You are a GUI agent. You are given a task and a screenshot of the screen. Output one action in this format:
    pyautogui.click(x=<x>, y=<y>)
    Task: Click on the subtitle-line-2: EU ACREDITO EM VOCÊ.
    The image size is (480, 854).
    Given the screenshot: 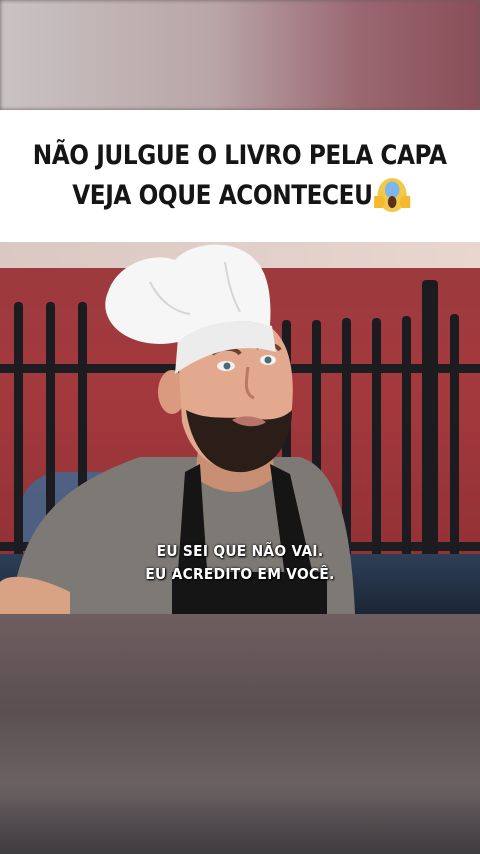 What is the action you would take?
    pyautogui.click(x=240, y=574)
    